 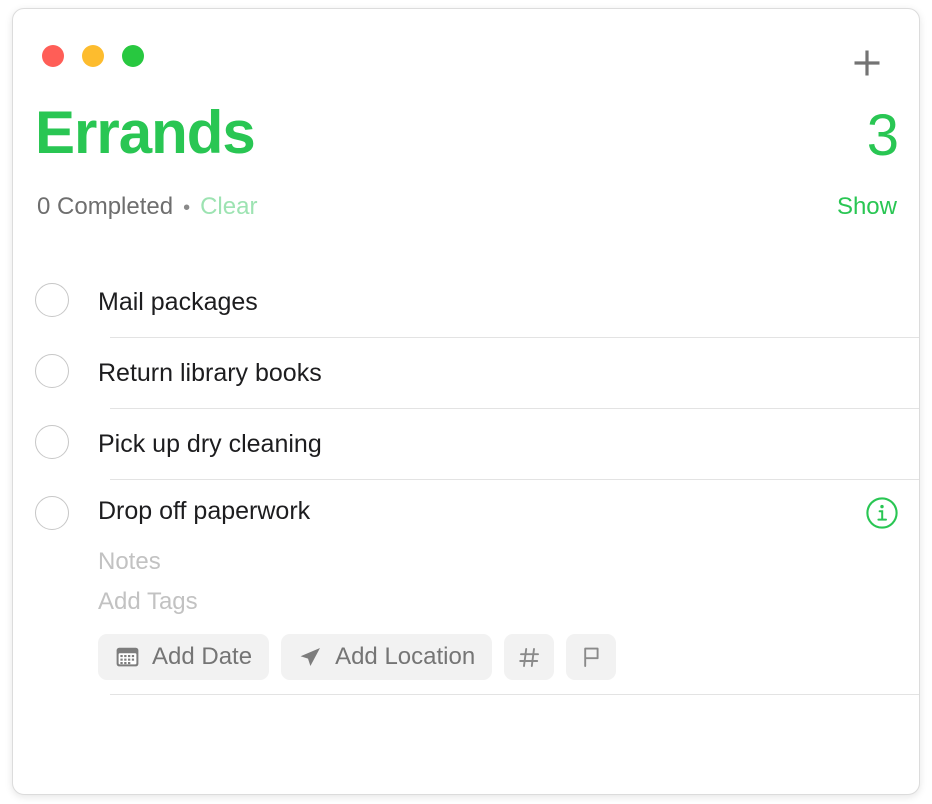 I want to click on add-reminder-button, so click(x=867, y=63).